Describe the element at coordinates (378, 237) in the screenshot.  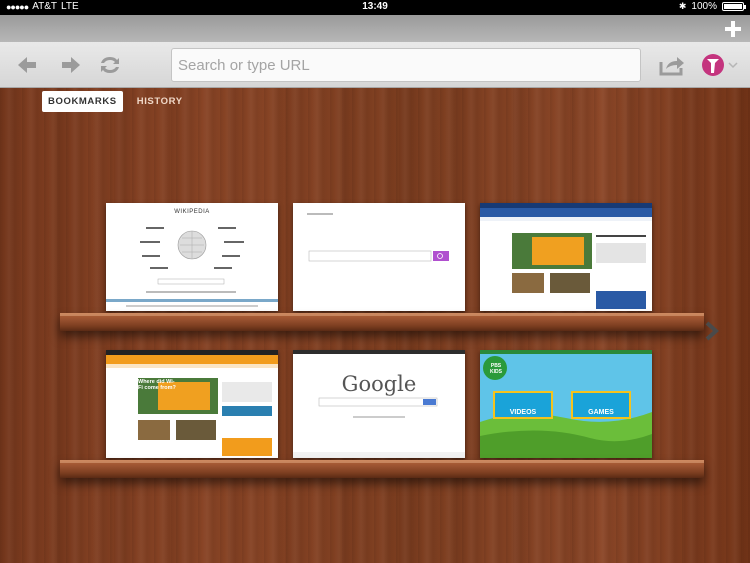
I see `search-page-icon` at that location.